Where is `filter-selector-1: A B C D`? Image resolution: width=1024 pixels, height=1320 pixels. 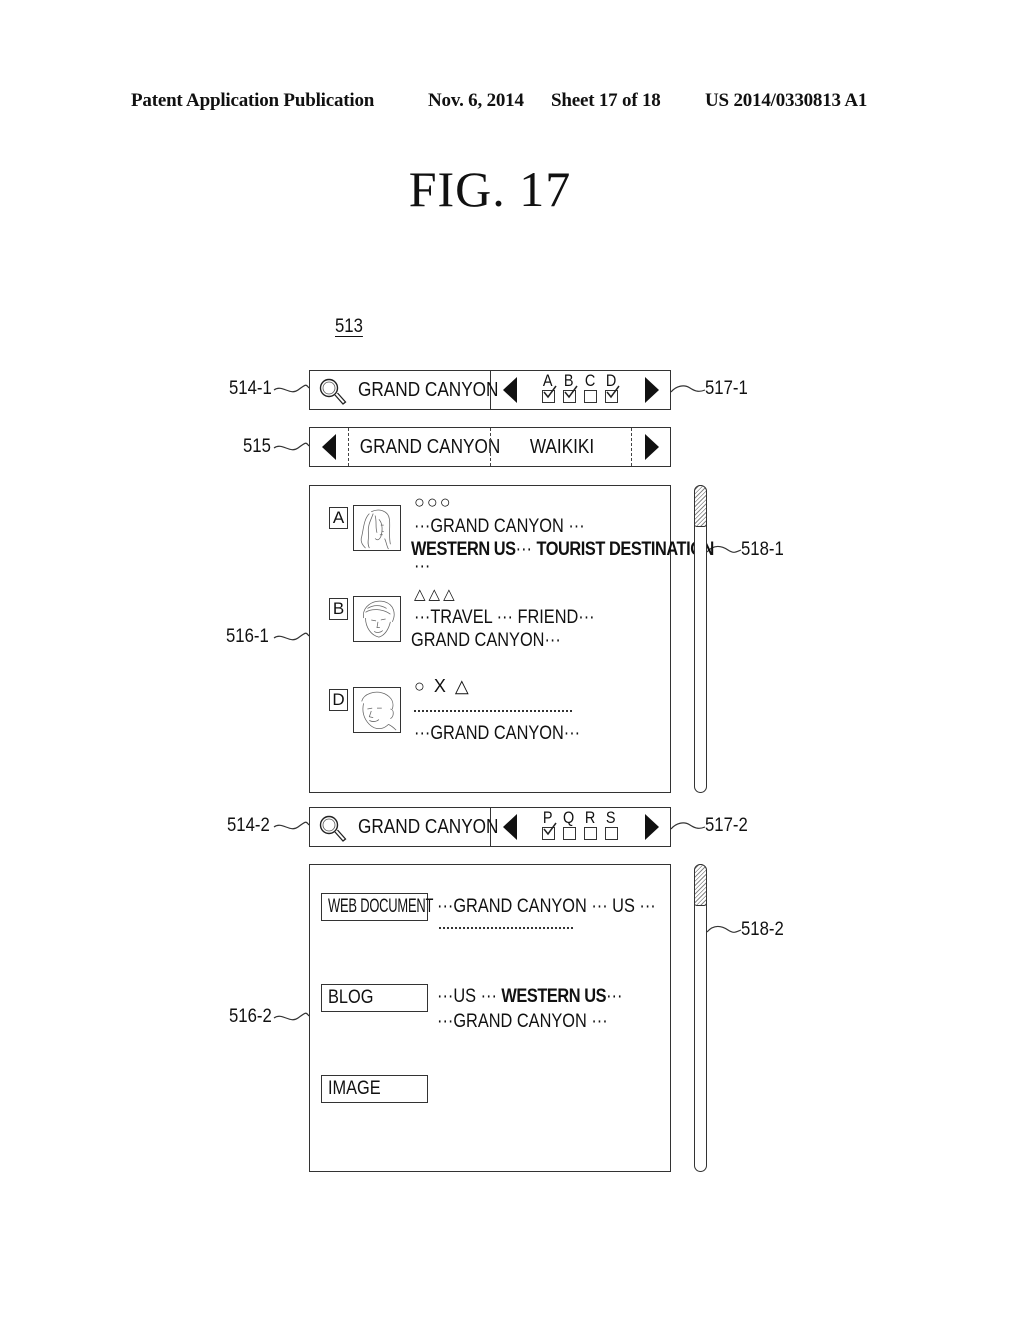 filter-selector-1: A B C D is located at coordinates (581, 390).